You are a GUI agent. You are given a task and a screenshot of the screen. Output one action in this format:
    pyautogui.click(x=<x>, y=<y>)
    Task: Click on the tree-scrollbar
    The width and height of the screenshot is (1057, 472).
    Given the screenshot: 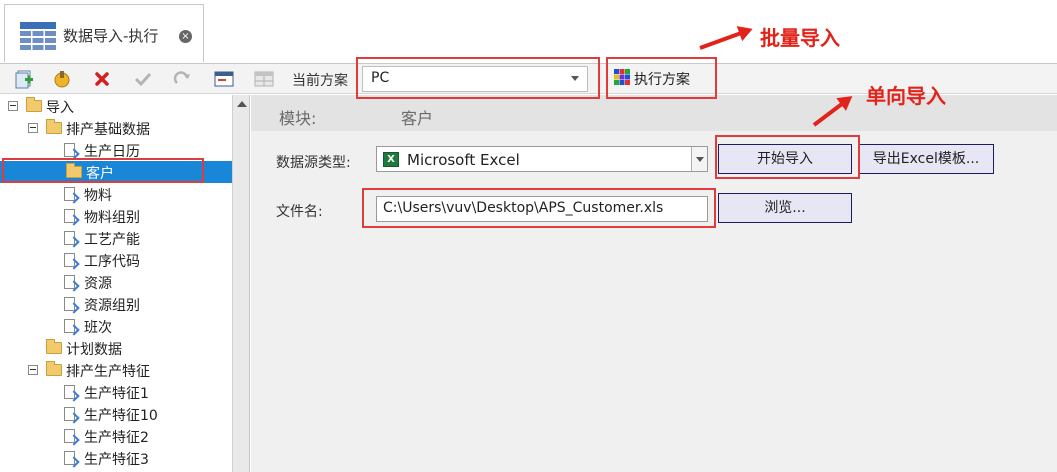 What is the action you would take?
    pyautogui.click(x=240, y=283)
    